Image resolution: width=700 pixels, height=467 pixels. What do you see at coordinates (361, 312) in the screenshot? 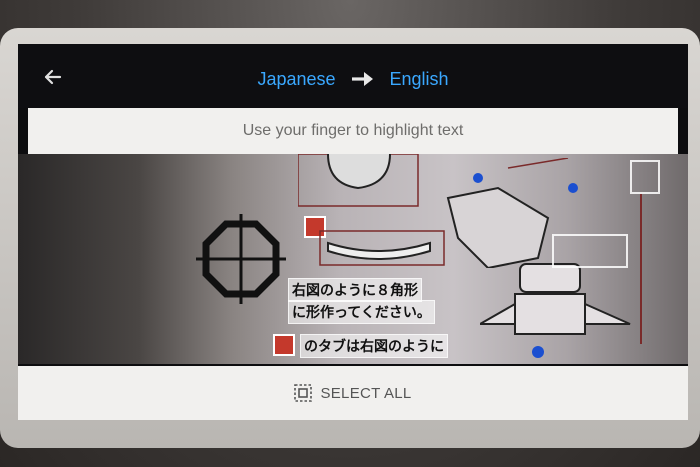
I see `detected-text-line-2: に形作ってください。` at bounding box center [361, 312].